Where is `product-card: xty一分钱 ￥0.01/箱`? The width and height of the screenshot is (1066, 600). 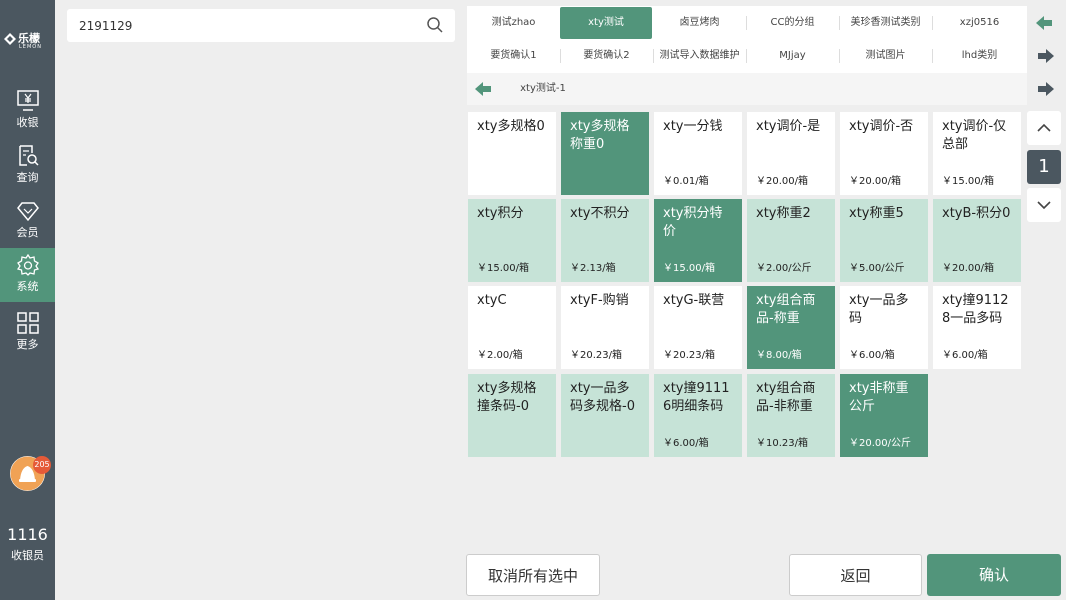
product-card: xty一分钱 ￥0.01/箱 is located at coordinates (698, 153).